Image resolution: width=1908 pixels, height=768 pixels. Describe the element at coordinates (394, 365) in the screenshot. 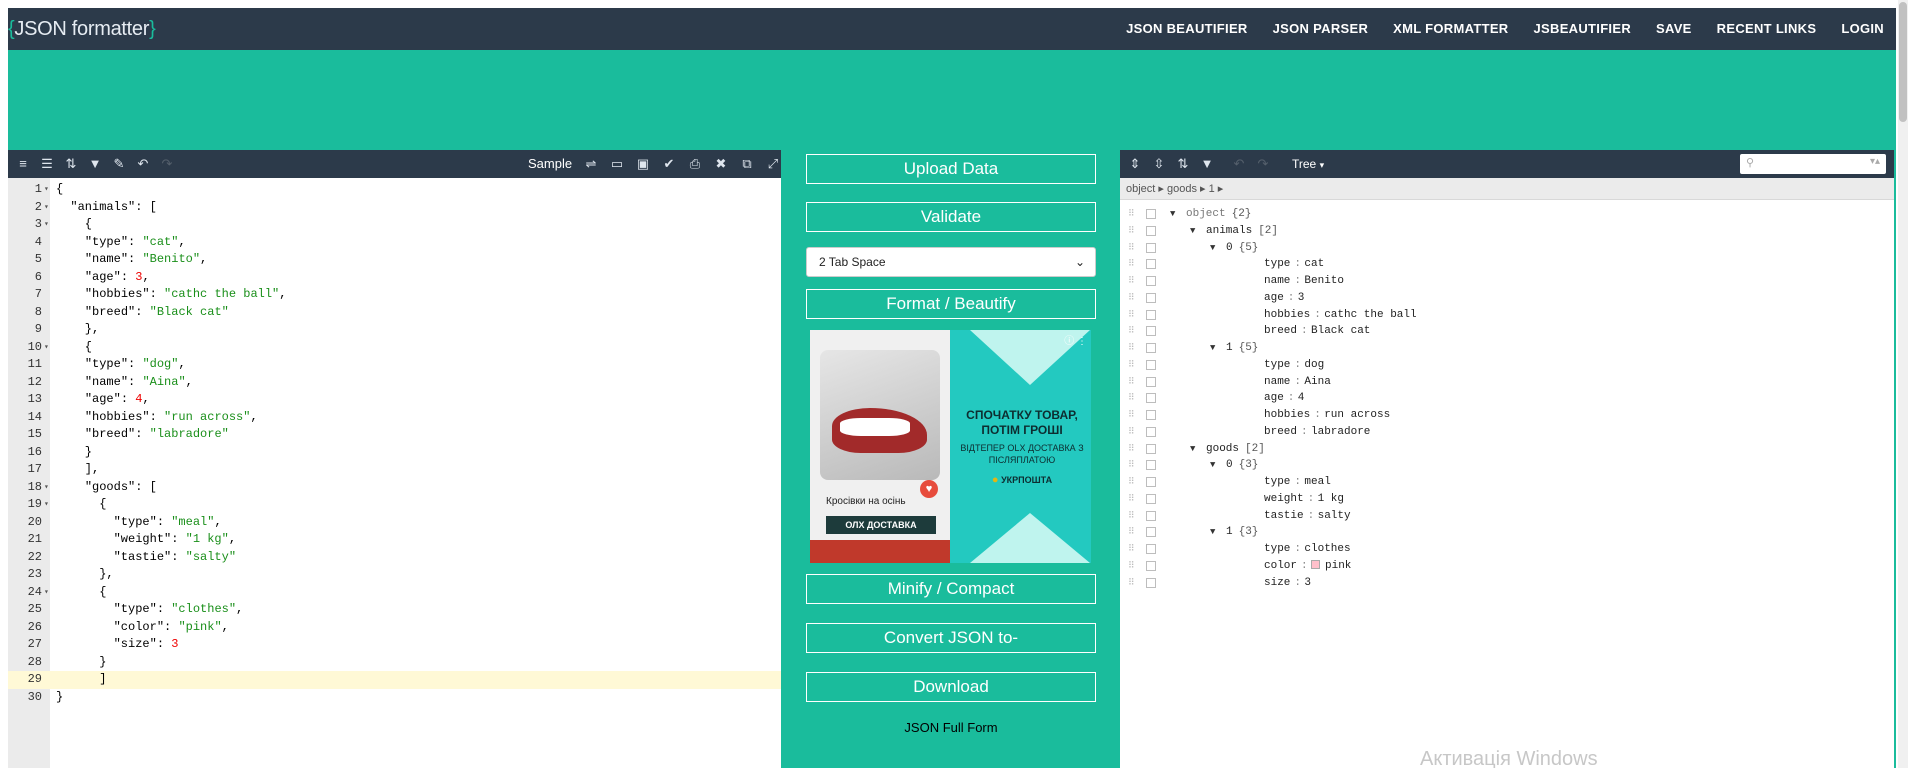

I see `code-line: 11 "type": "dog",` at that location.